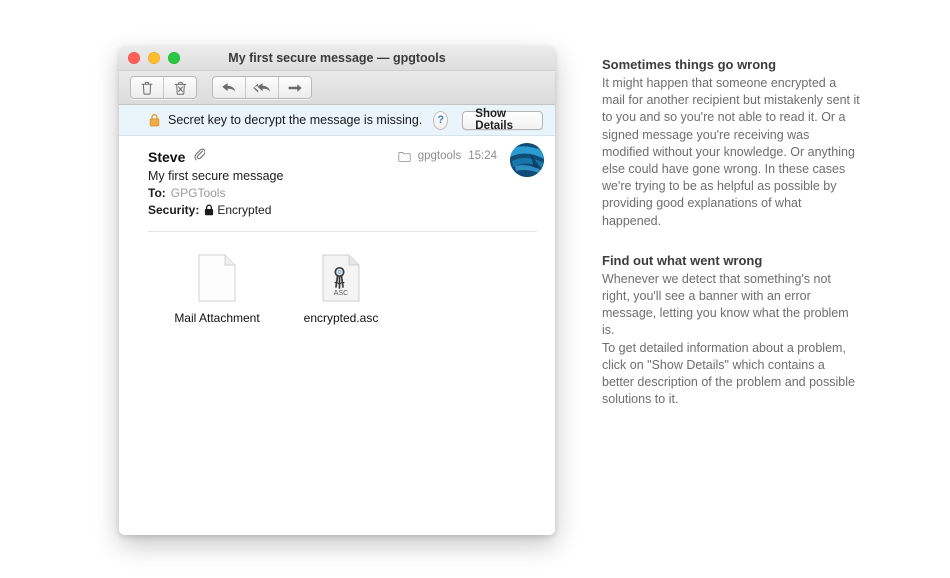 This screenshot has height=578, width=950. Describe the element at coordinates (482, 156) in the screenshot. I see `message-time: 15:24` at that location.